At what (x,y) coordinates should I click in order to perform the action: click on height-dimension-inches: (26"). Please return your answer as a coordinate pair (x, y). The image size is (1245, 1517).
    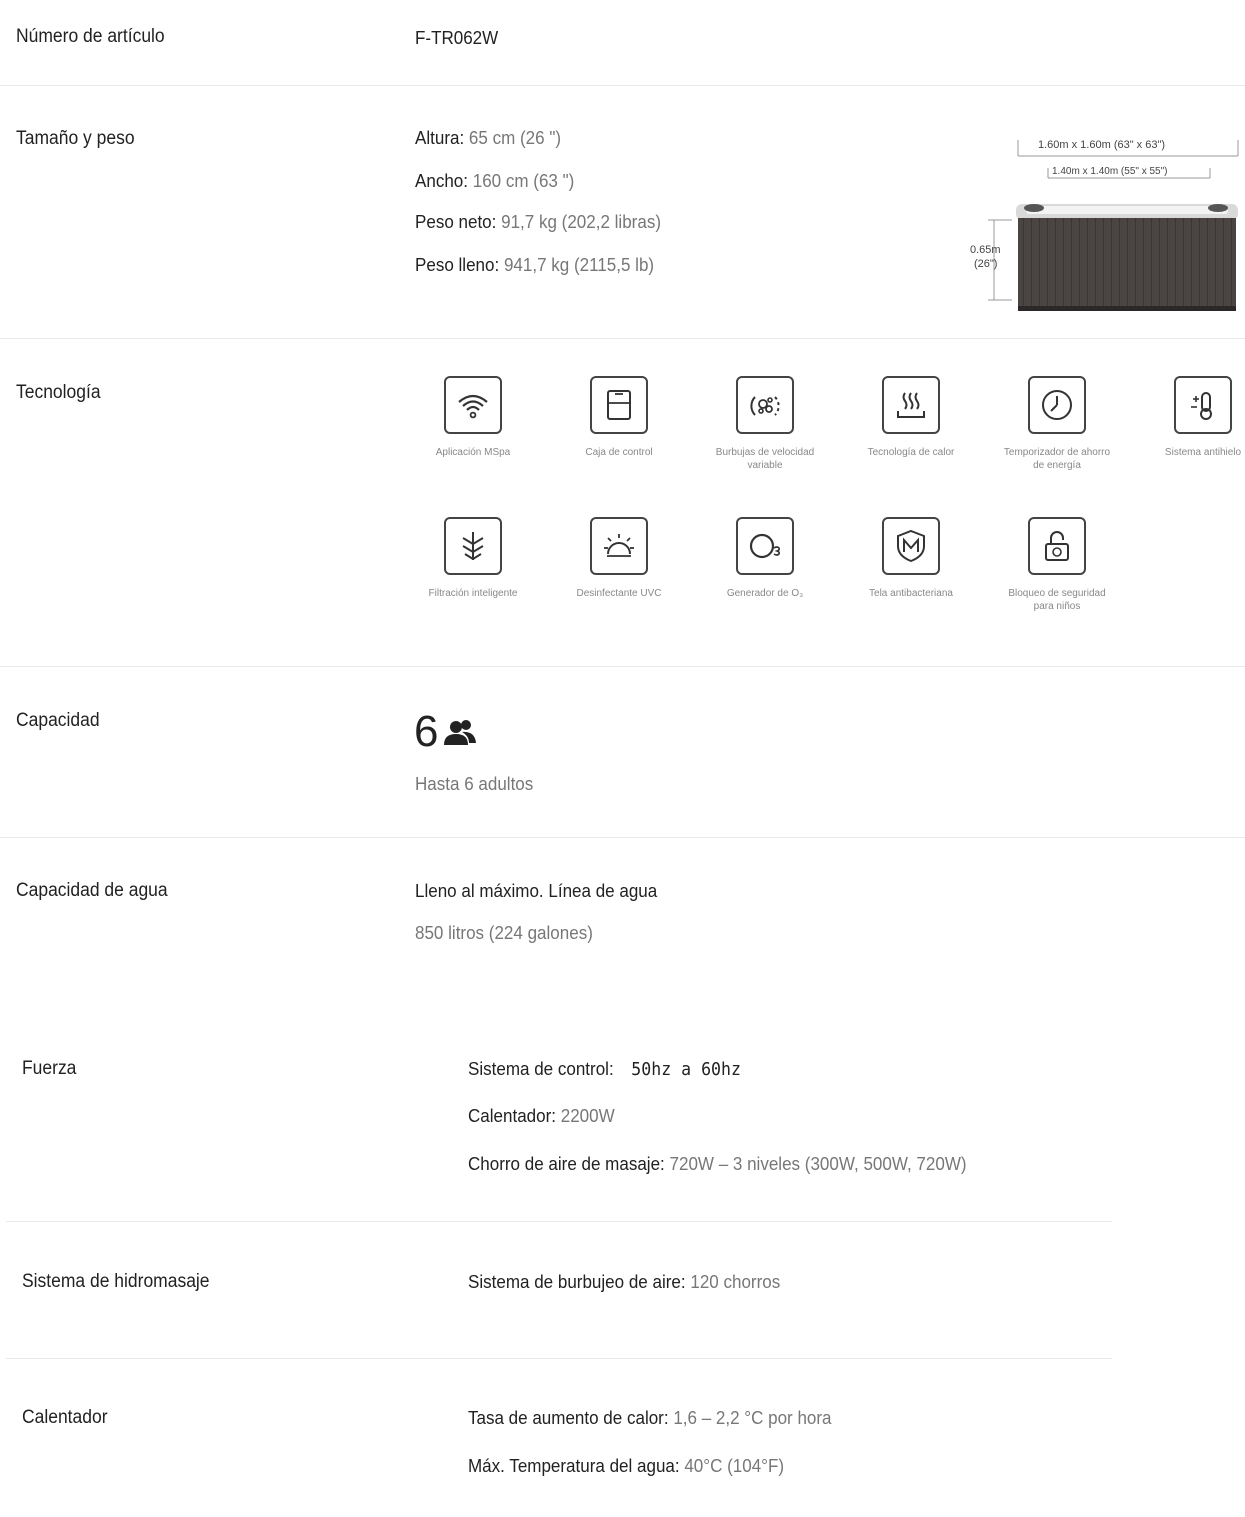
    Looking at the image, I should click on (986, 264).